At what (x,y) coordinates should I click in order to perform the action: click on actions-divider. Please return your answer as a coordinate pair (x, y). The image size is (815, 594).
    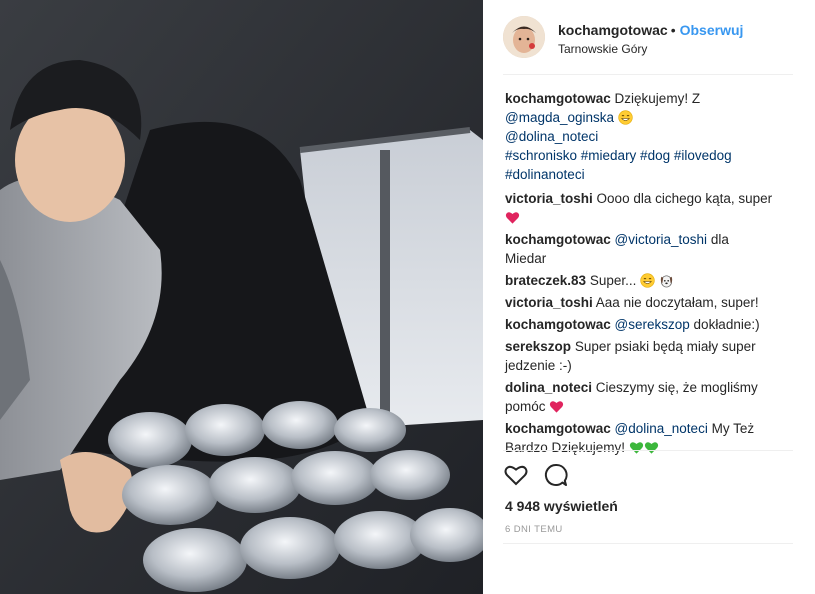
    Looking at the image, I should click on (648, 450).